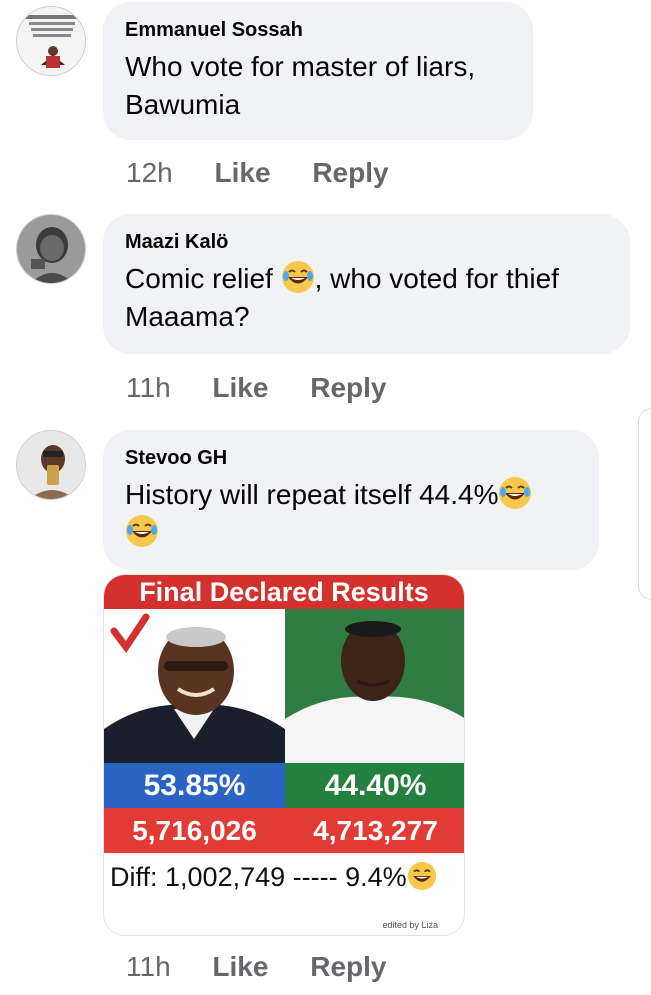 This screenshot has height=995, width=651. What do you see at coordinates (366, 242) in the screenshot?
I see `comment-author: Maazi Kalö` at bounding box center [366, 242].